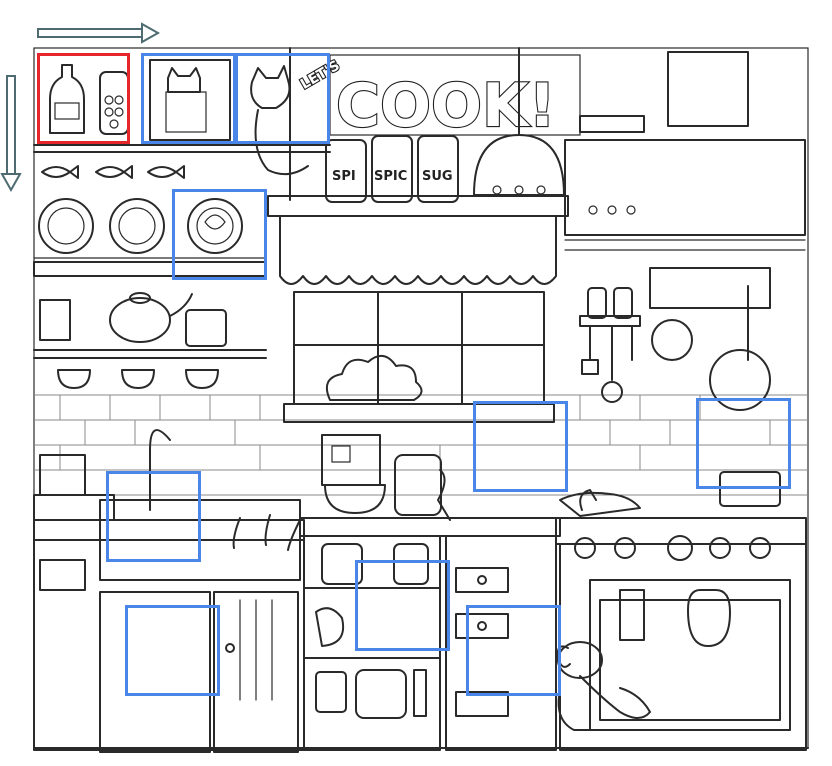 This screenshot has height=766, width=832. What do you see at coordinates (743, 443) in the screenshot?
I see `found-box-pan-cat` at bounding box center [743, 443].